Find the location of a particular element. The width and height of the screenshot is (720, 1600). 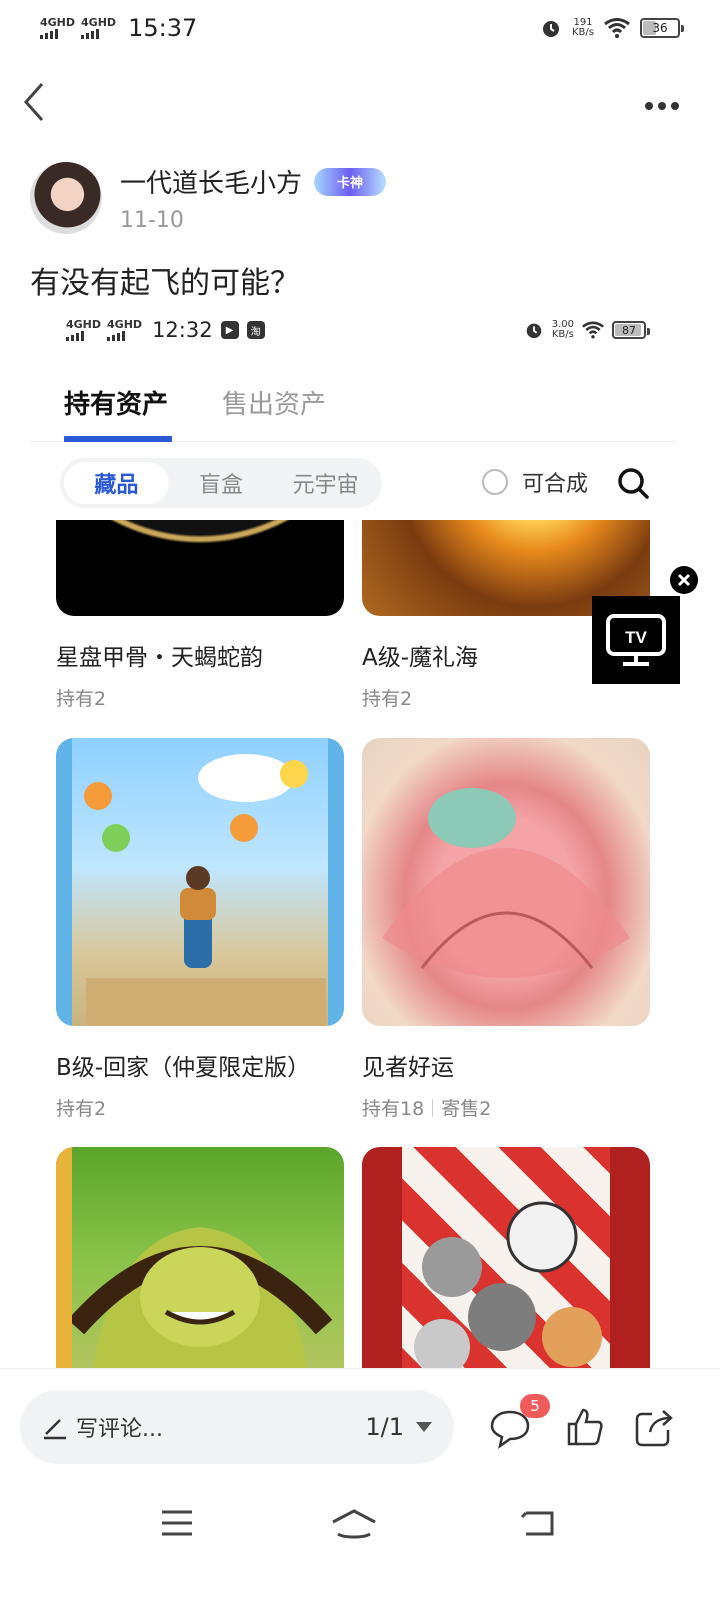

embedded-wifi-icon is located at coordinates (593, 330).